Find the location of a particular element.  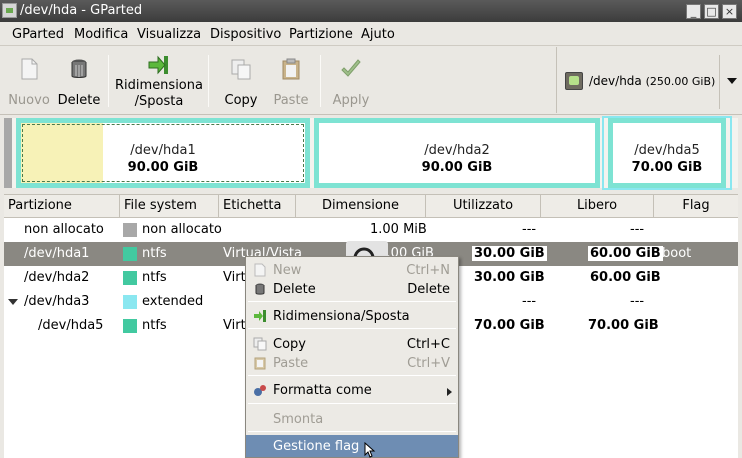

cell-partition: /dev/hda3 is located at coordinates (57, 301).